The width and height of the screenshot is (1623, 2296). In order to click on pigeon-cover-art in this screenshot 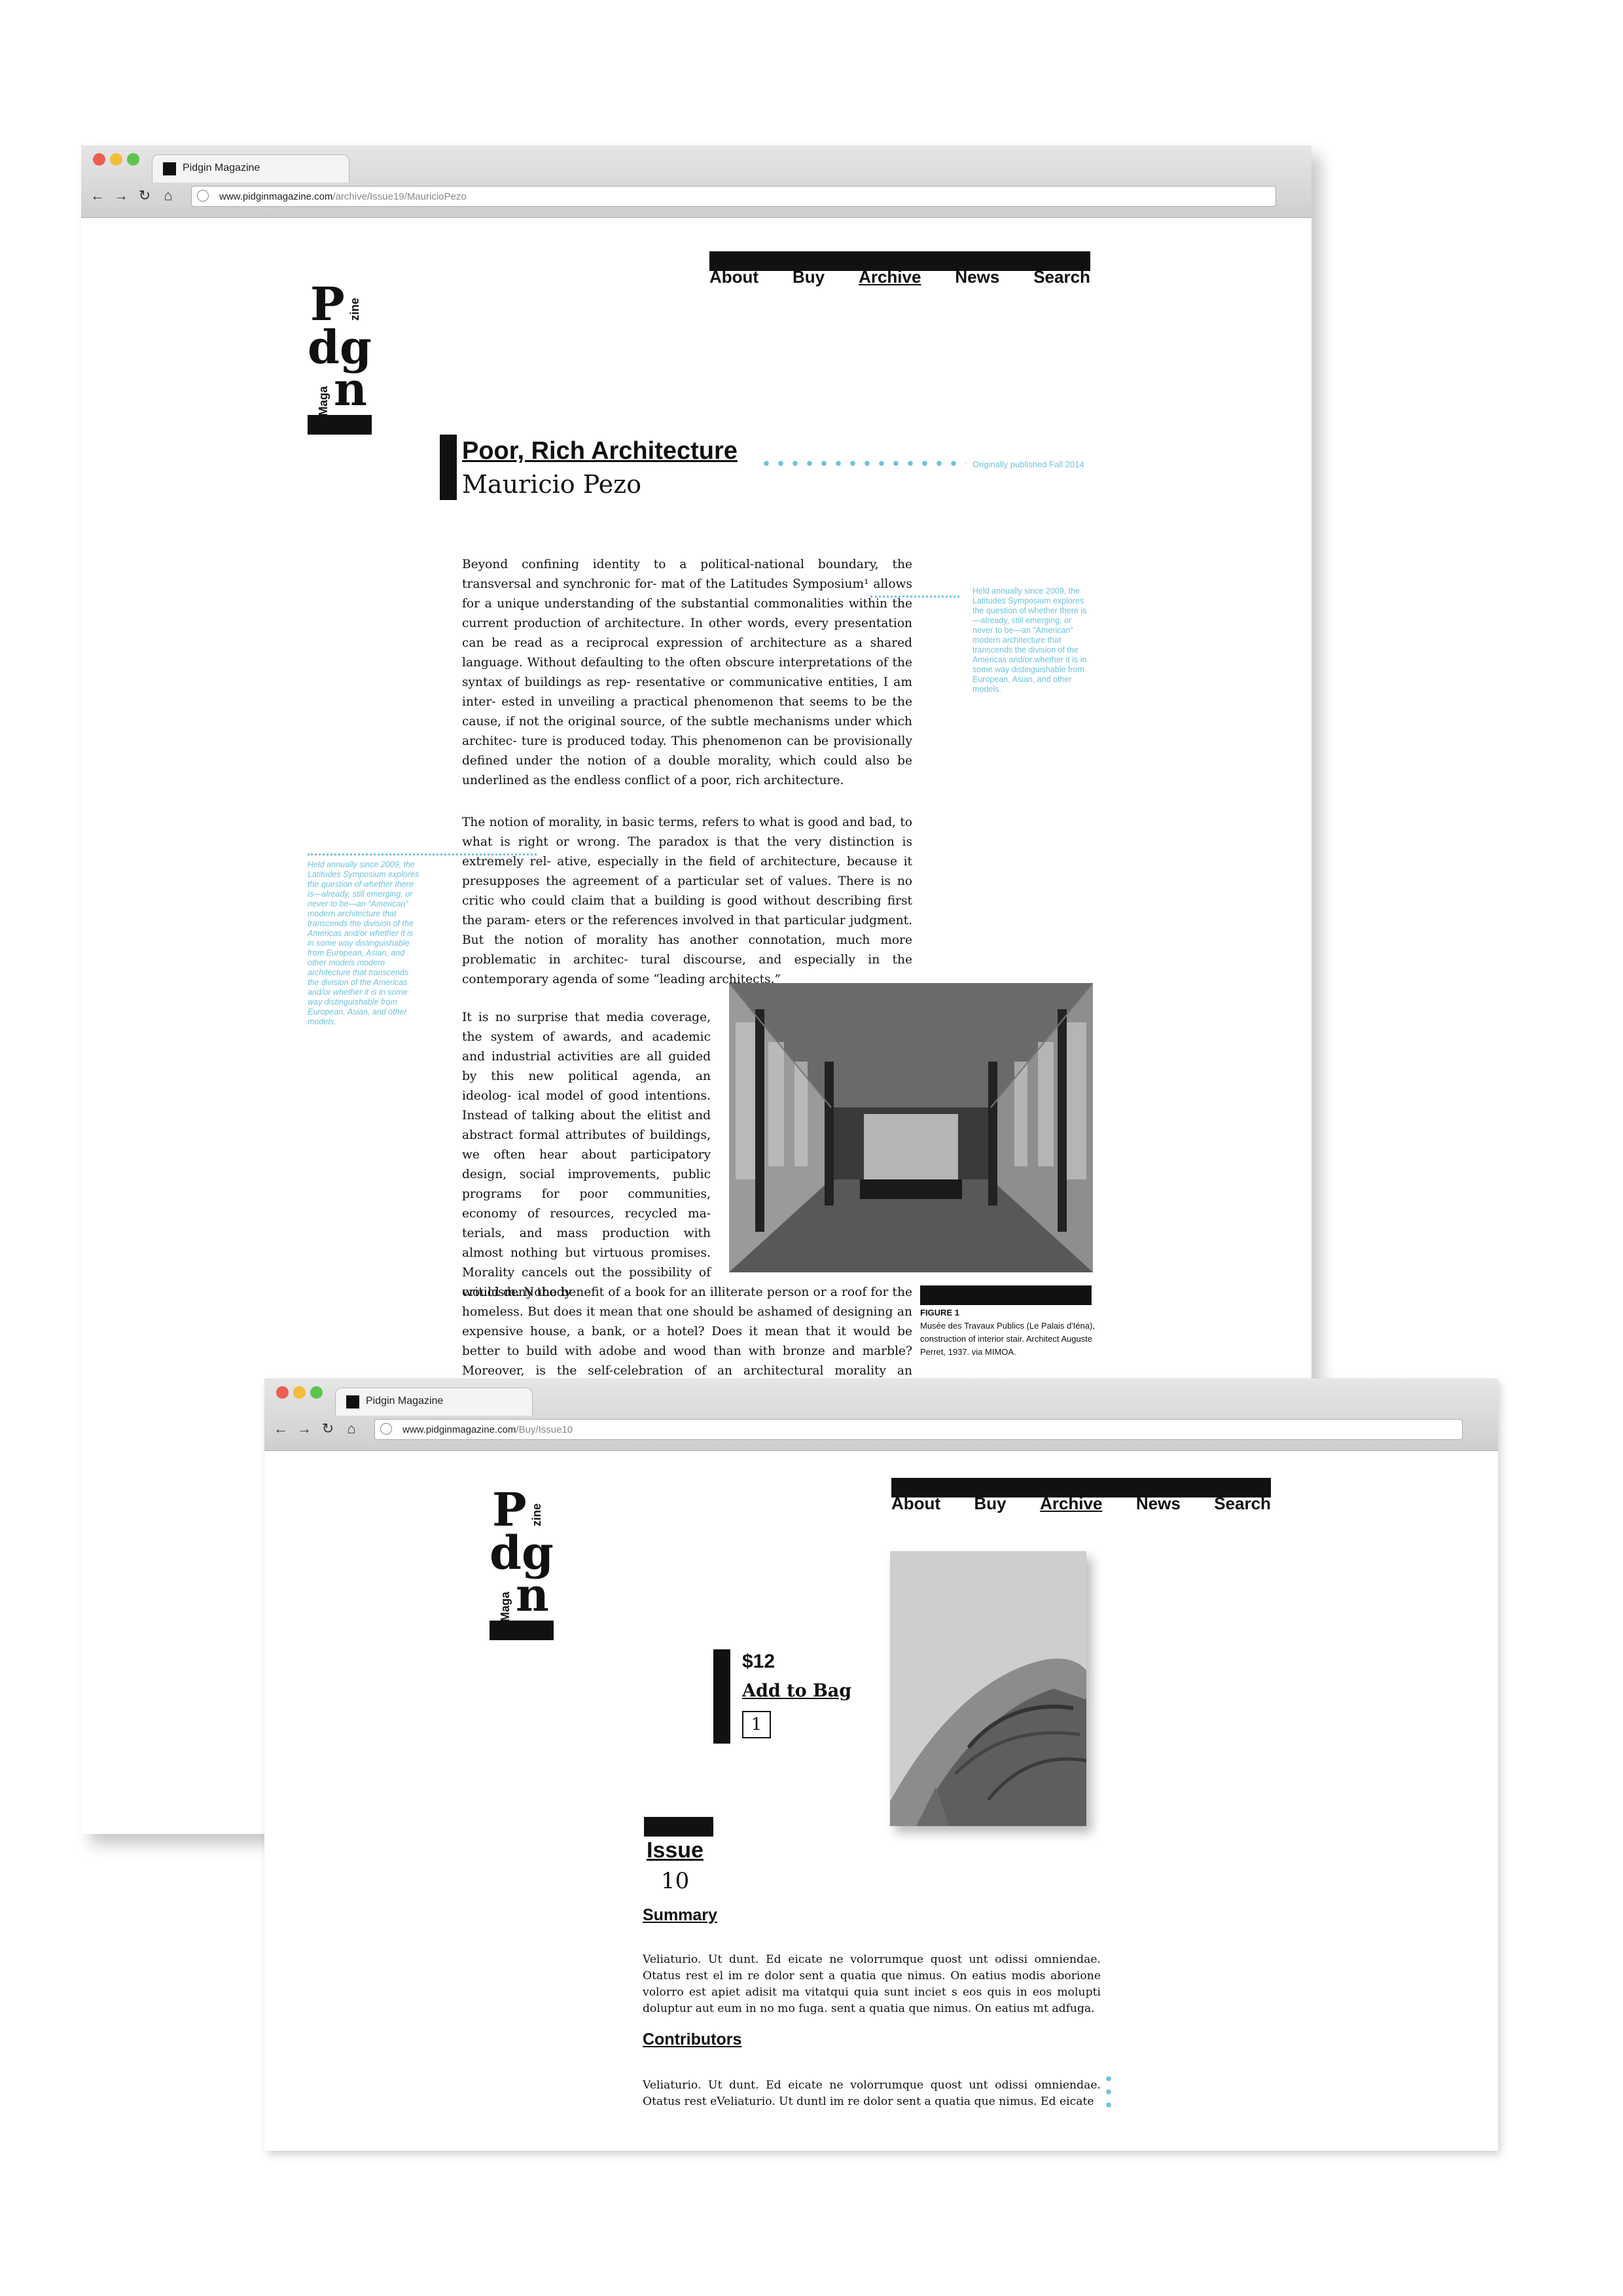, I will do `click(988, 1688)`.